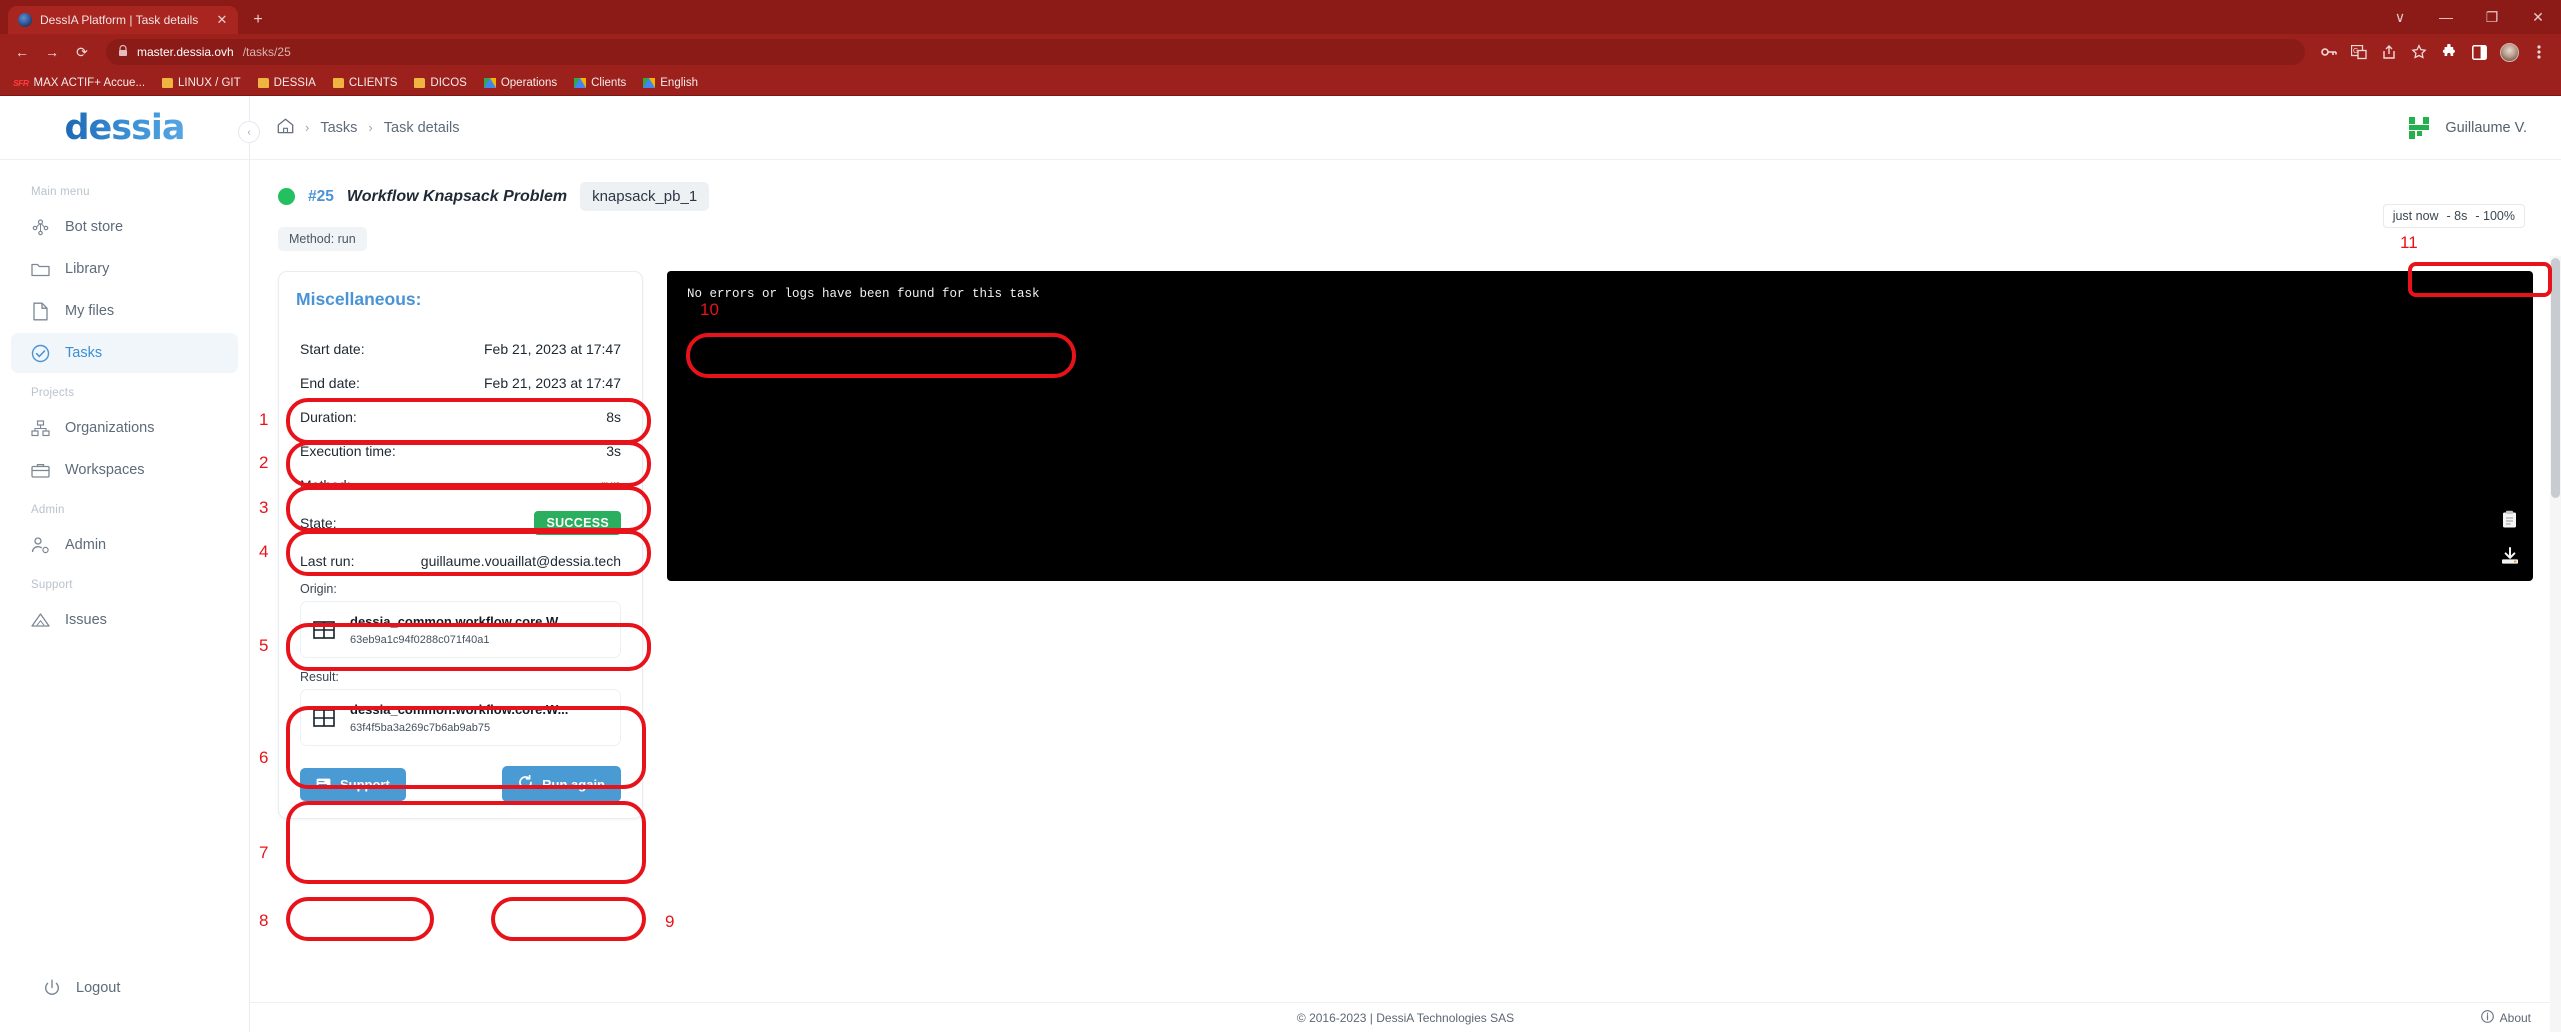 The image size is (2561, 1032). Describe the element at coordinates (318, 523) in the screenshot. I see `row-key: State:` at that location.